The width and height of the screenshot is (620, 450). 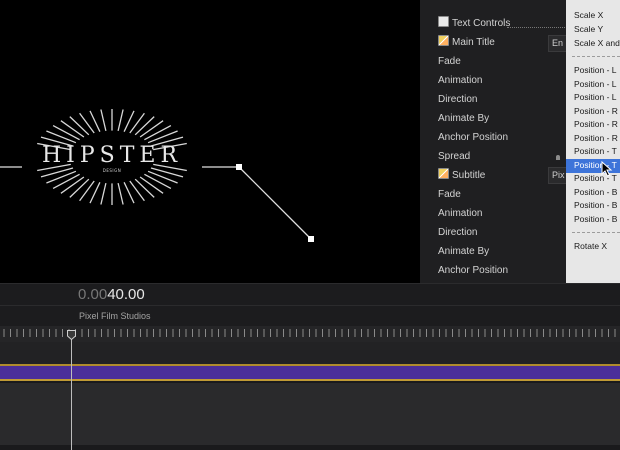 I want to click on timeline-ruler, so click(x=310, y=334).